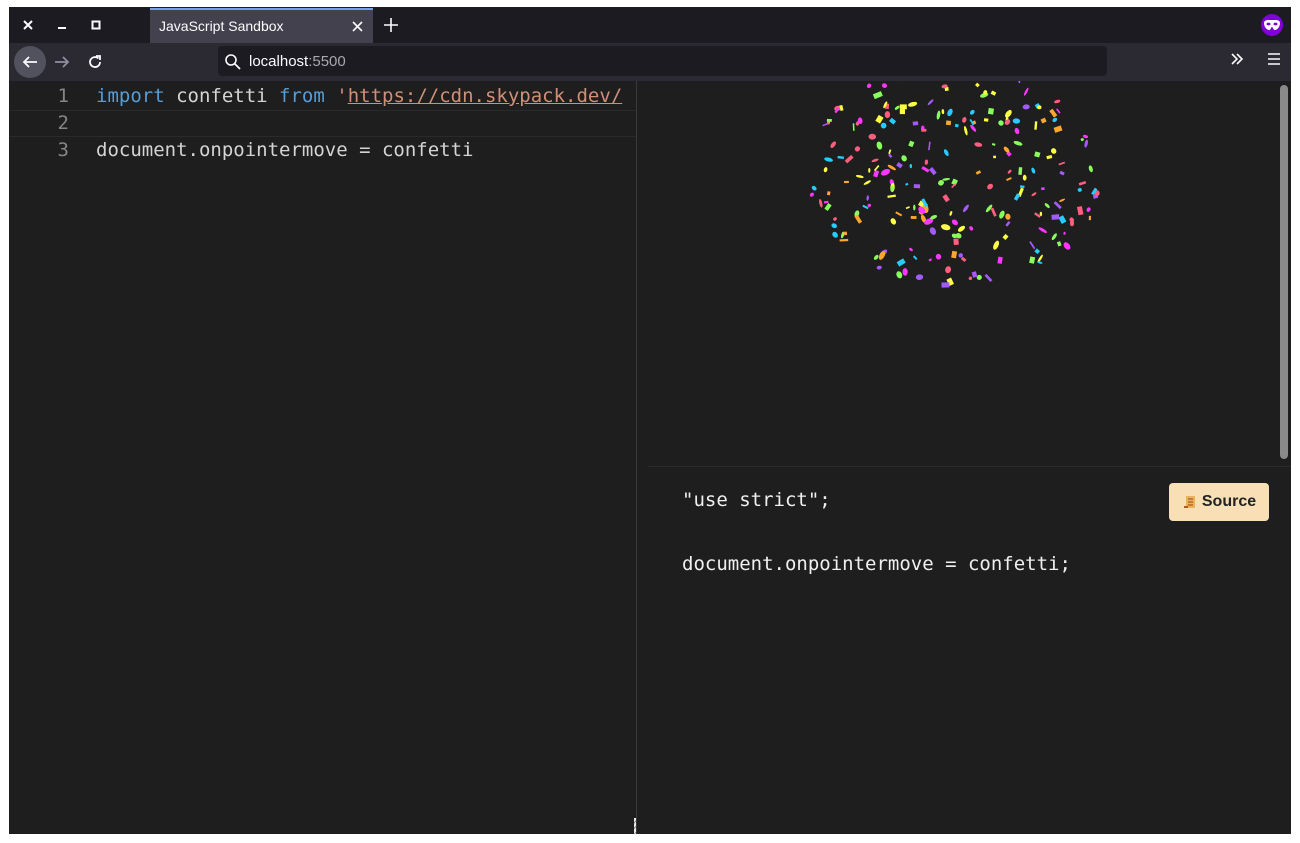 The height and width of the screenshot is (843, 1300). I want to click on editor-line-2: 2, so click(322, 123).